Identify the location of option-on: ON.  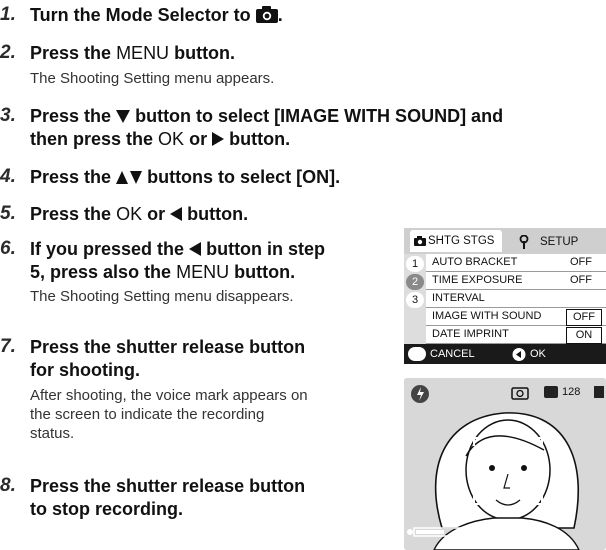
(584, 335).